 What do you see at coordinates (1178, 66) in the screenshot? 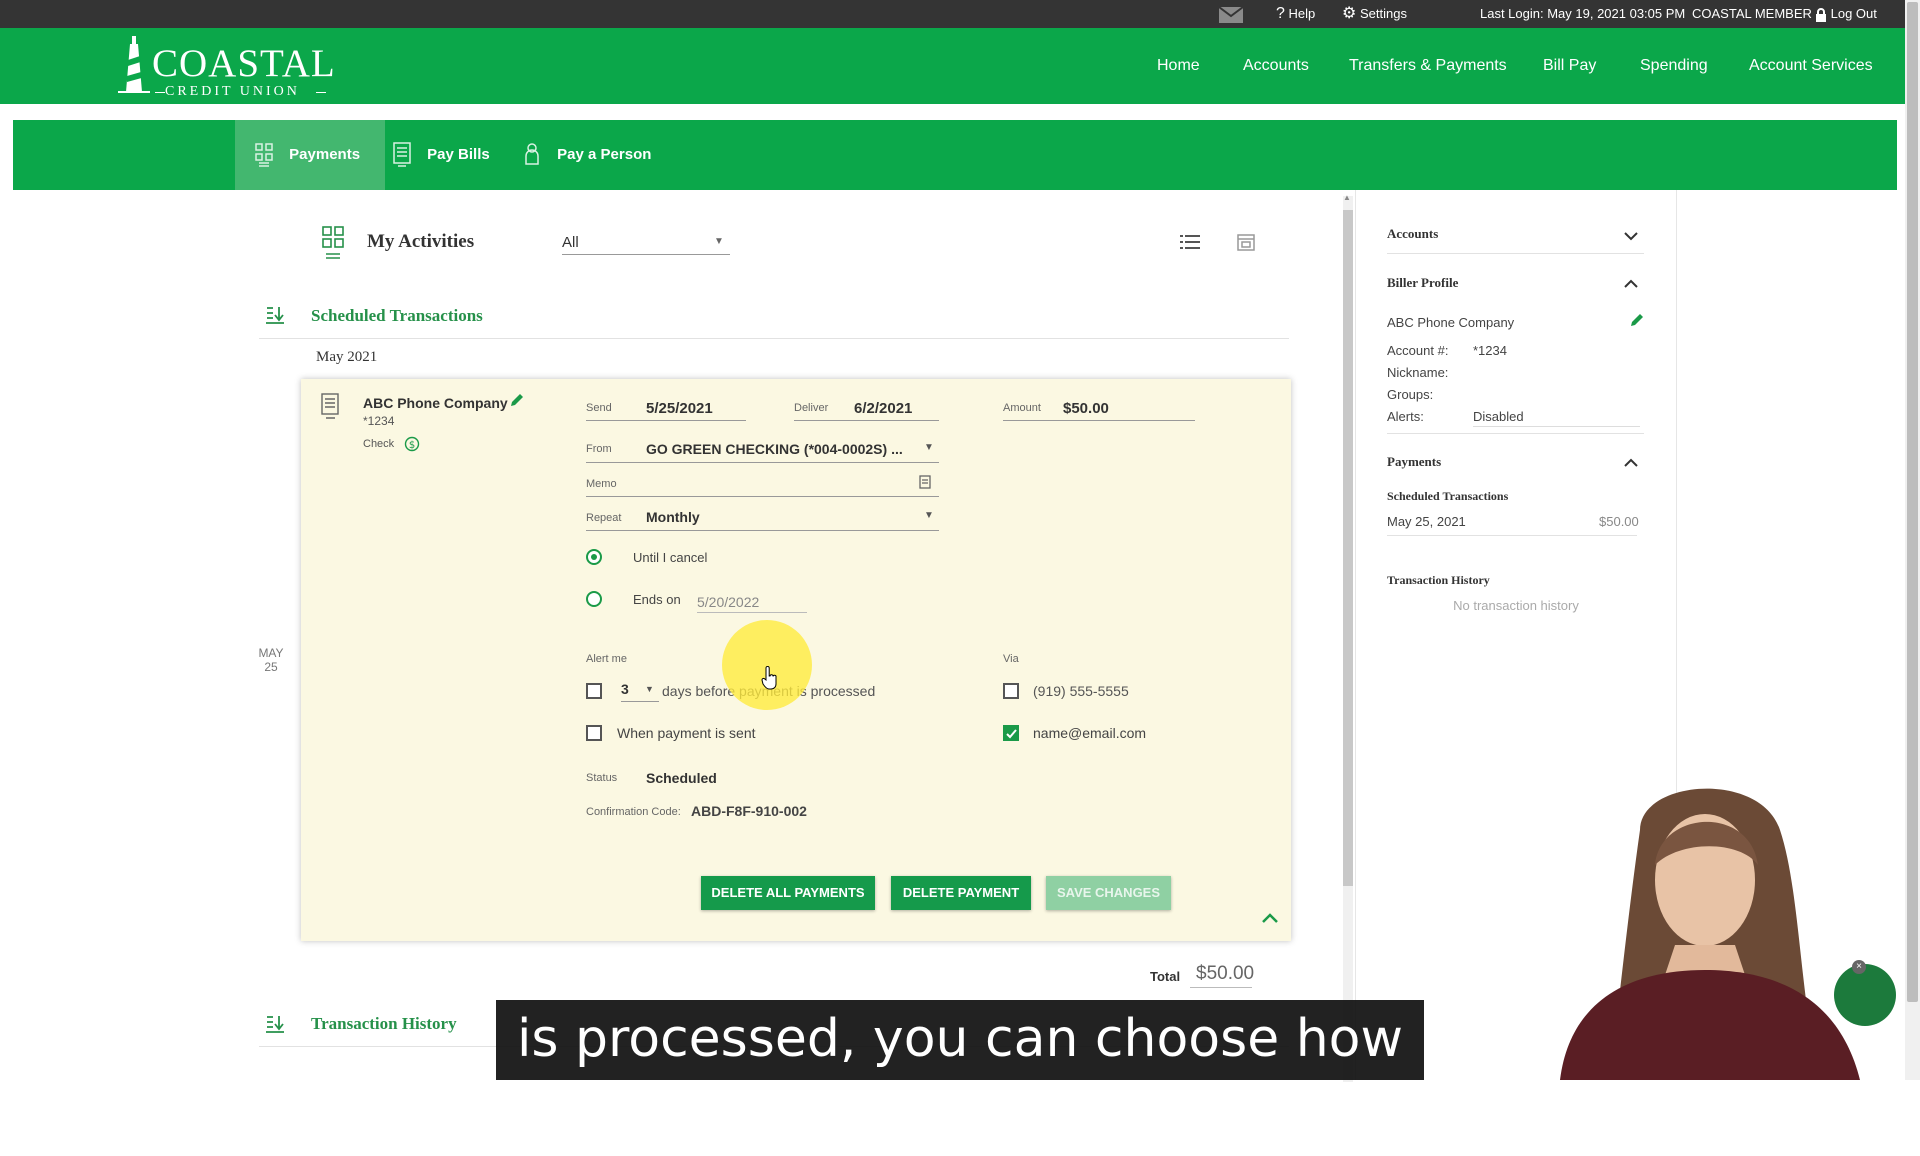
I see `nav-home: Home` at bounding box center [1178, 66].